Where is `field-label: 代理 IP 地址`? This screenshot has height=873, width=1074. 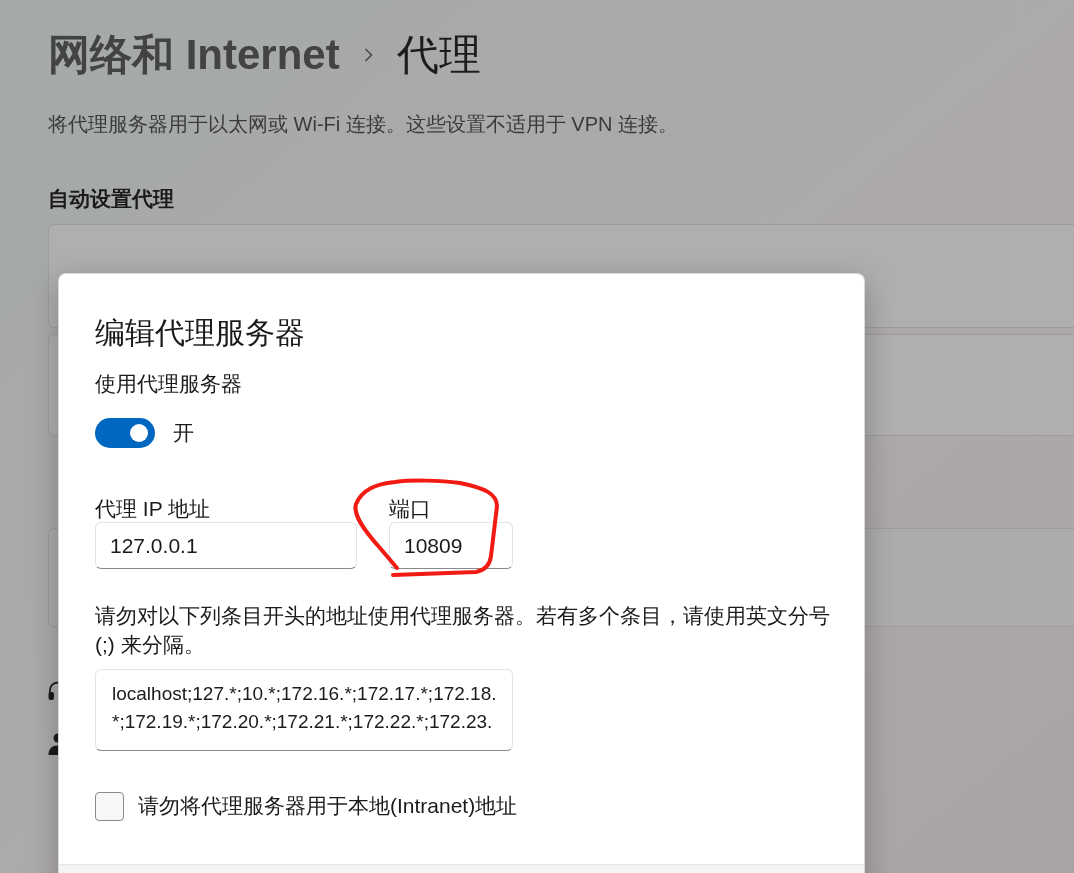
field-label: 代理 IP 地址 is located at coordinates (153, 509).